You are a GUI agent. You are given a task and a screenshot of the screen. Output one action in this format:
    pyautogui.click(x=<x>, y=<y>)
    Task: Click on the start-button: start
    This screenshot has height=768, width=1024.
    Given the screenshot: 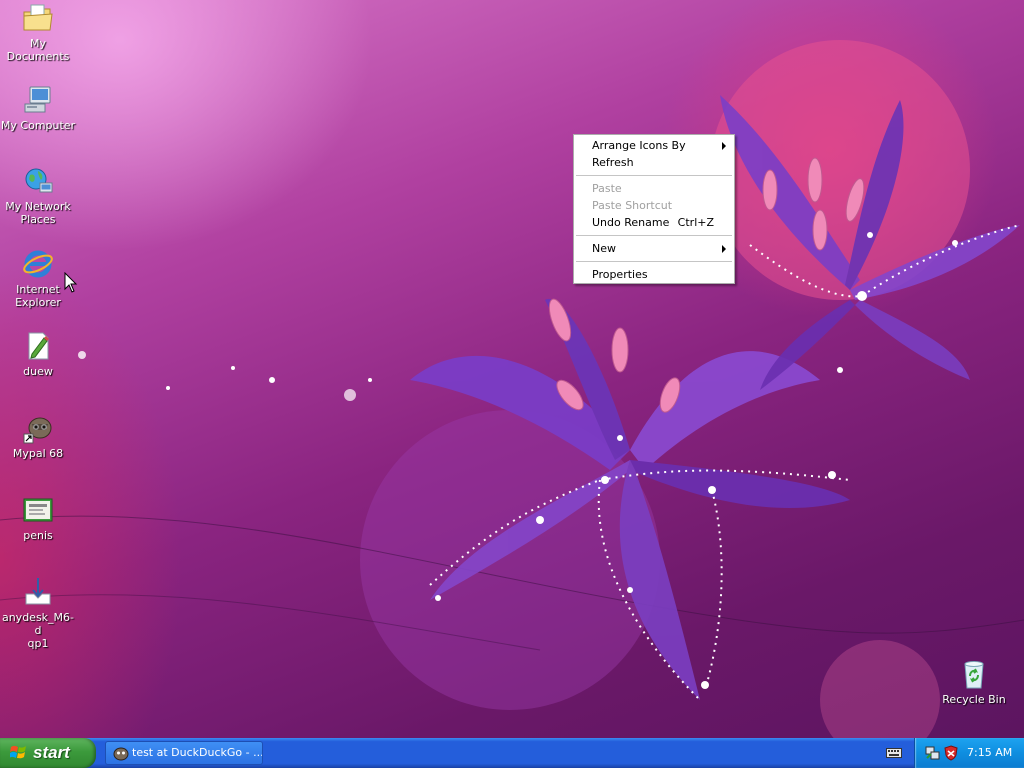 What is the action you would take?
    pyautogui.click(x=48, y=753)
    